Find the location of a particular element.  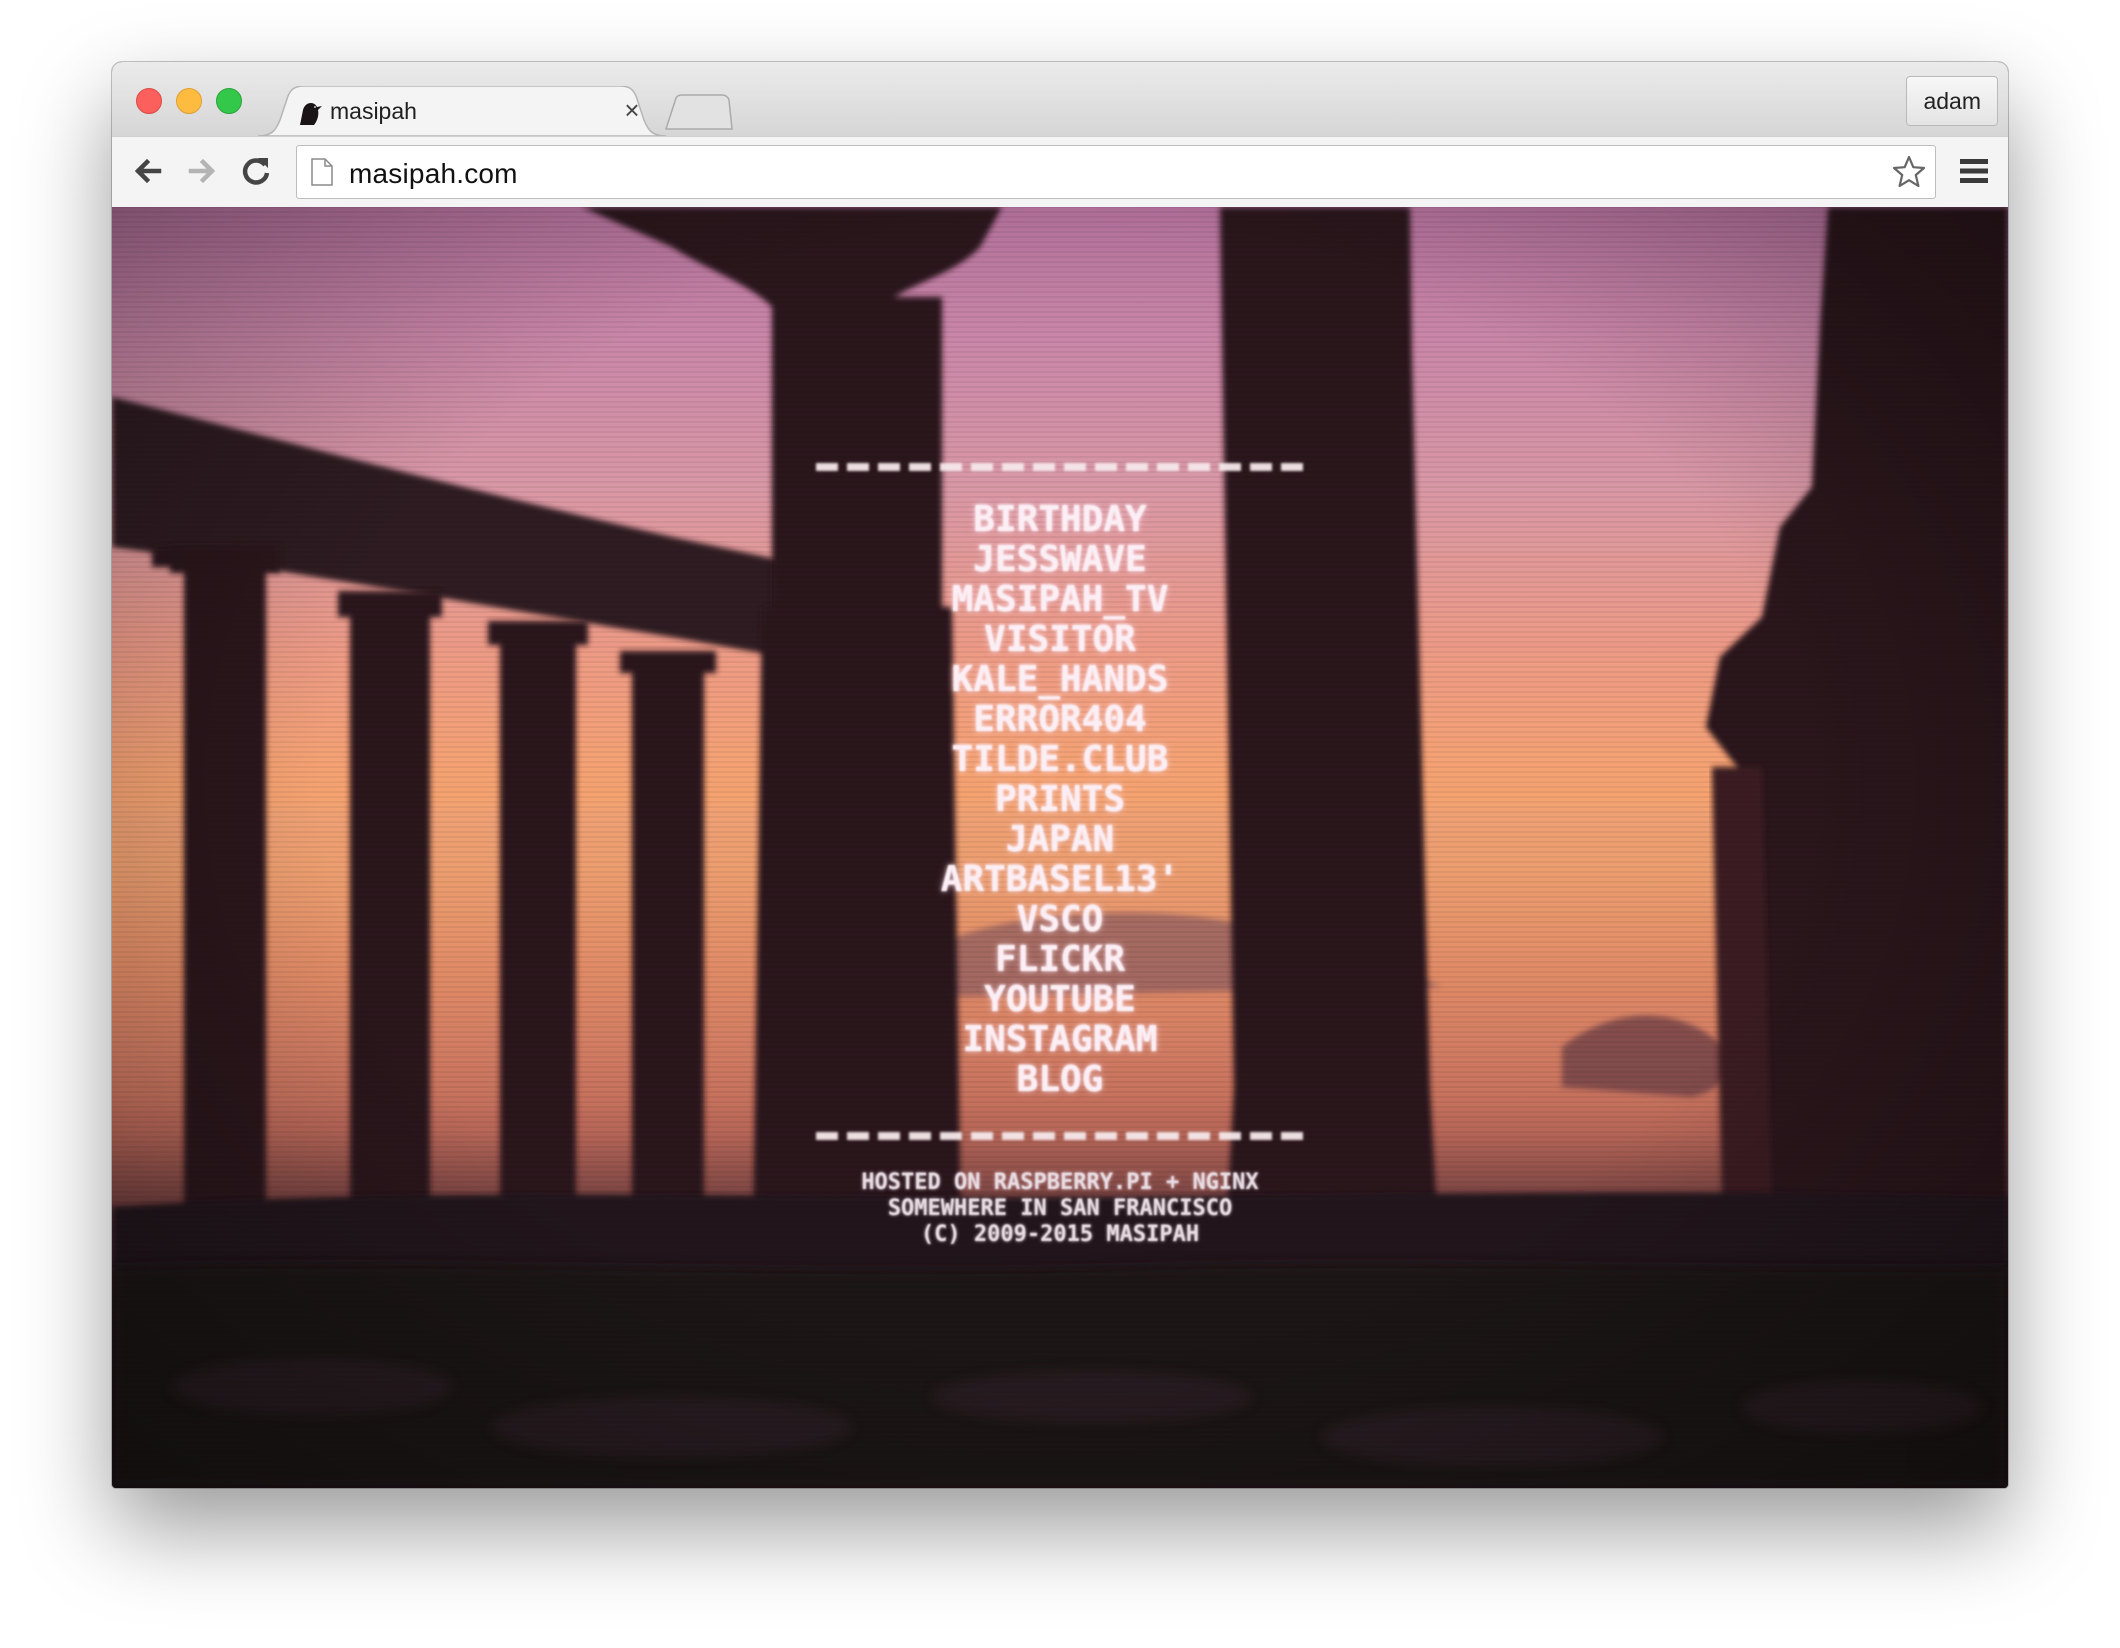

menu-link-error404: ERROR404 is located at coordinates (1060, 720).